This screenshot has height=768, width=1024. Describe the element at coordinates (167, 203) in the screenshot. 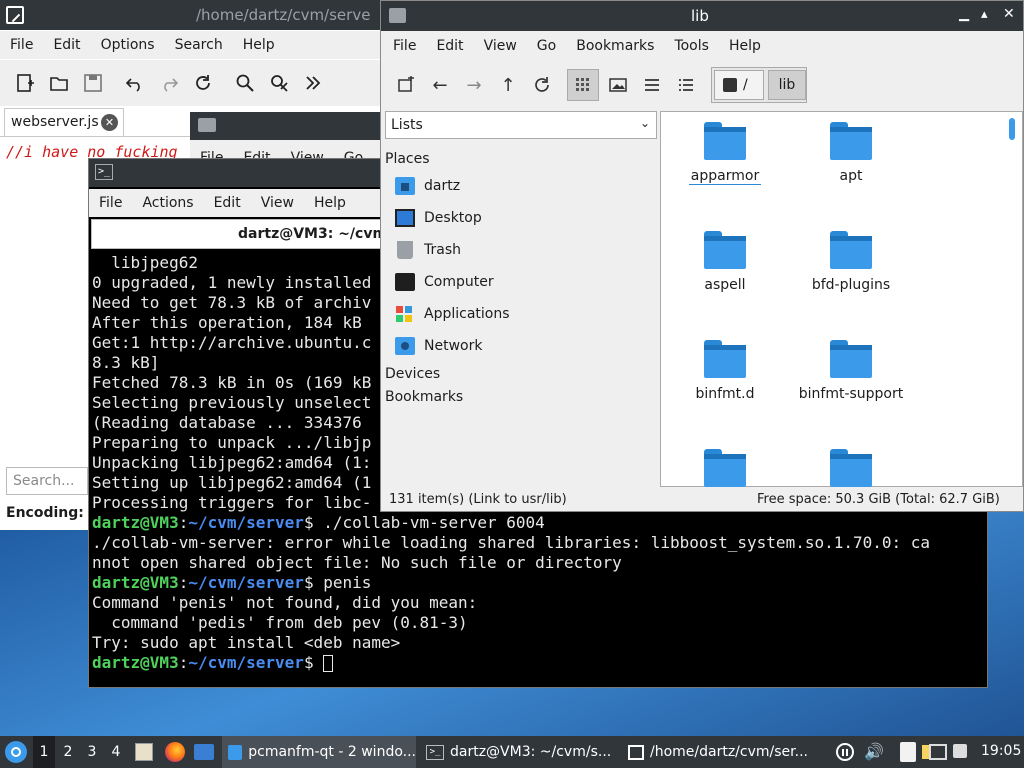

I see `terminal-menu-actions: Actions` at that location.